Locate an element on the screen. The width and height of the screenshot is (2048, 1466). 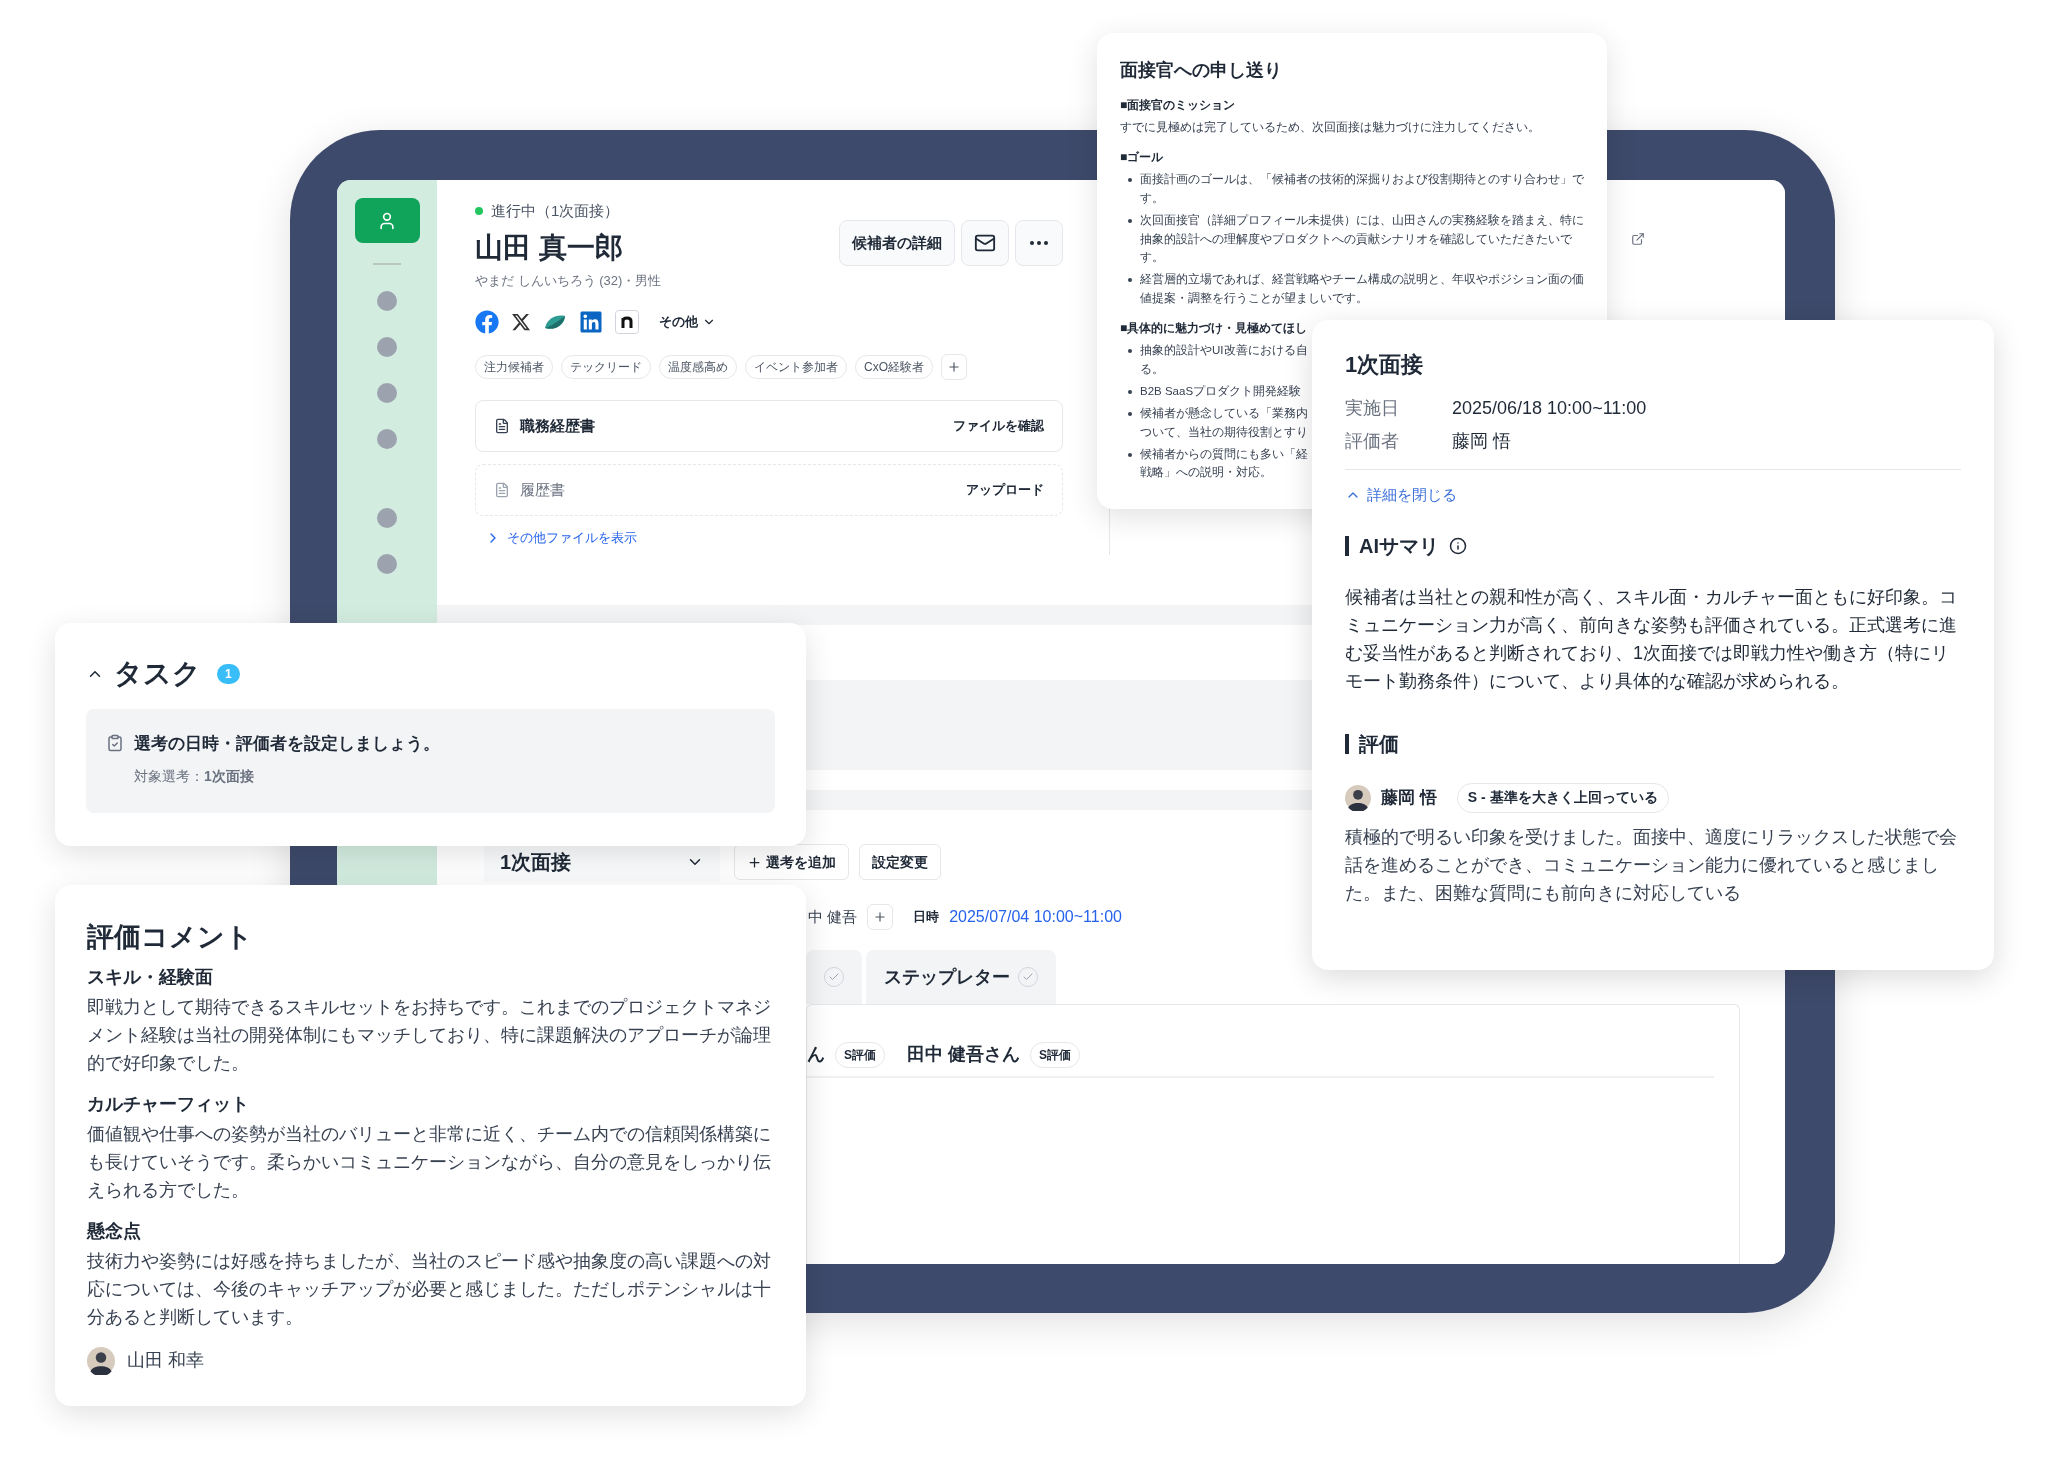
collapse-link: 詳細を閉じる is located at coordinates (1401, 495).